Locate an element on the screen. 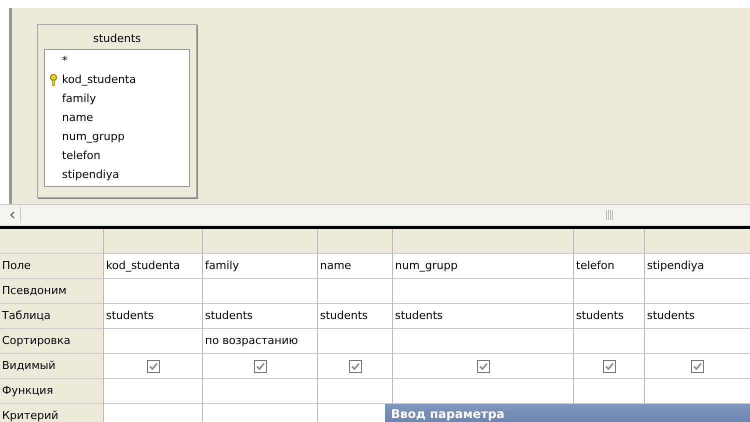 This screenshot has height=422, width=750. row-label: Таблица is located at coordinates (51, 316).